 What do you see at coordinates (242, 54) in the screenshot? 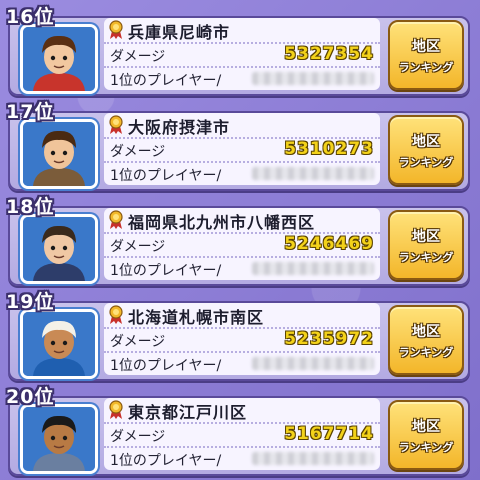
I see `info-panel: 兵庫県尼崎市 ダメージ 5327354 1位のプレイヤー/` at bounding box center [242, 54].